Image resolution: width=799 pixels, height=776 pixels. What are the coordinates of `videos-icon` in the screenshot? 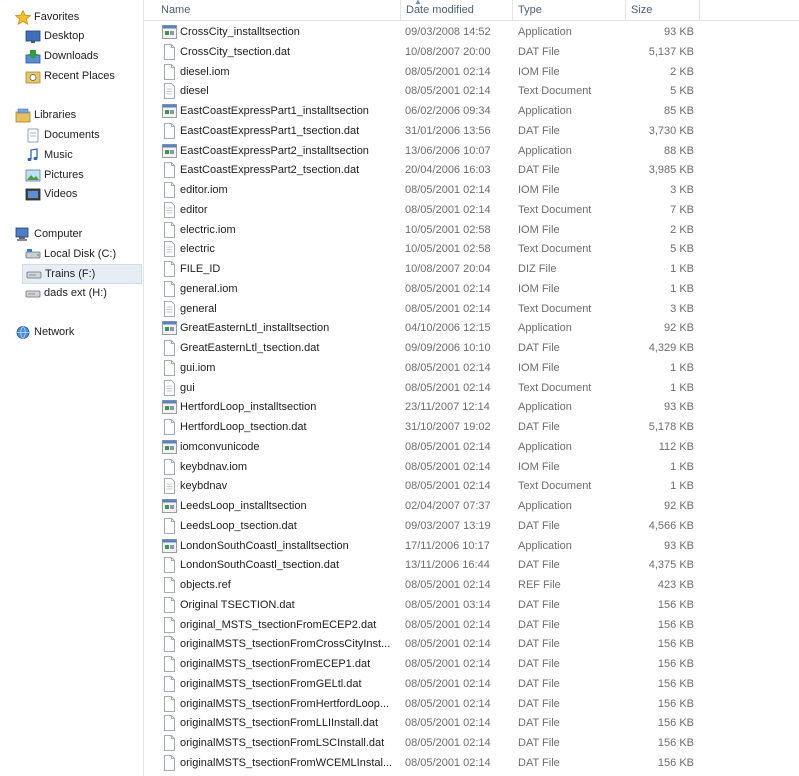 It's located at (33, 194).